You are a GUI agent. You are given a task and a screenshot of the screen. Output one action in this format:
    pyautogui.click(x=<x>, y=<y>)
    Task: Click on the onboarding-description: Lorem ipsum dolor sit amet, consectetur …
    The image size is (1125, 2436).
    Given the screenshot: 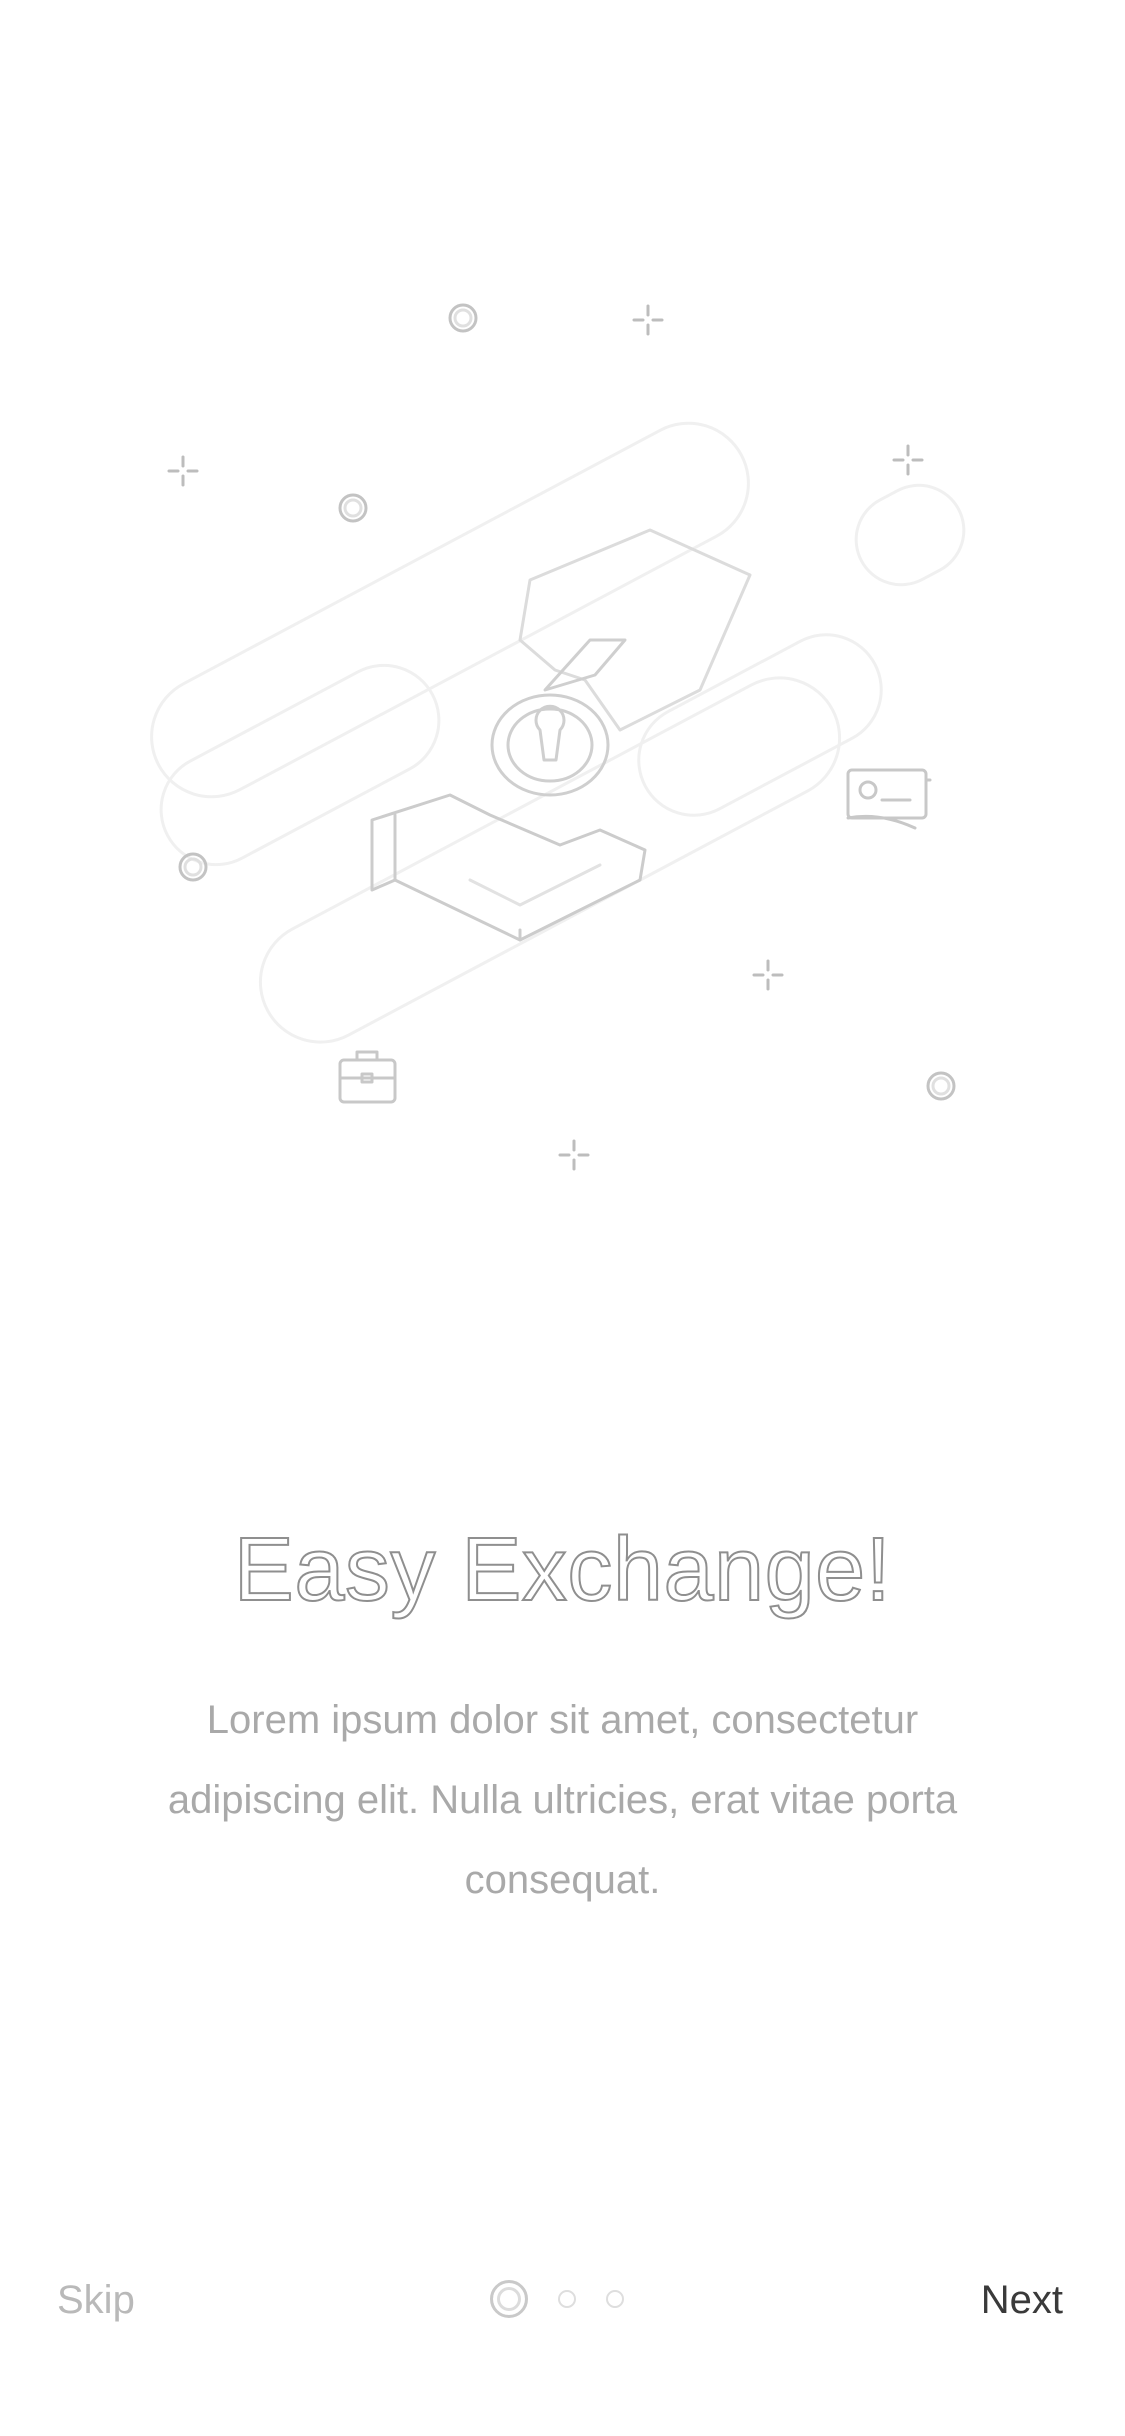 What is the action you would take?
    pyautogui.click(x=562, y=1800)
    